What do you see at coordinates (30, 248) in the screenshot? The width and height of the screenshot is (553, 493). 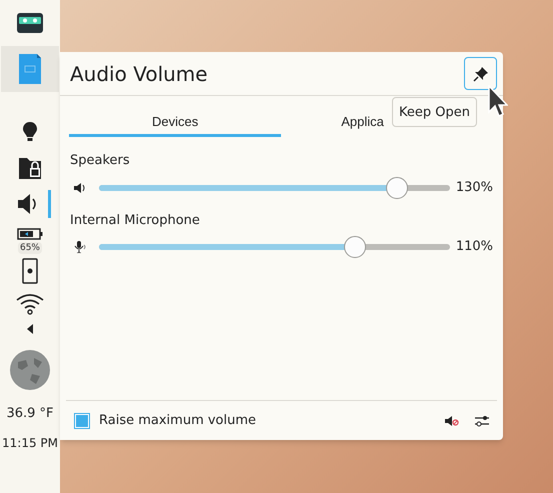 I see `battery-label: 65%` at bounding box center [30, 248].